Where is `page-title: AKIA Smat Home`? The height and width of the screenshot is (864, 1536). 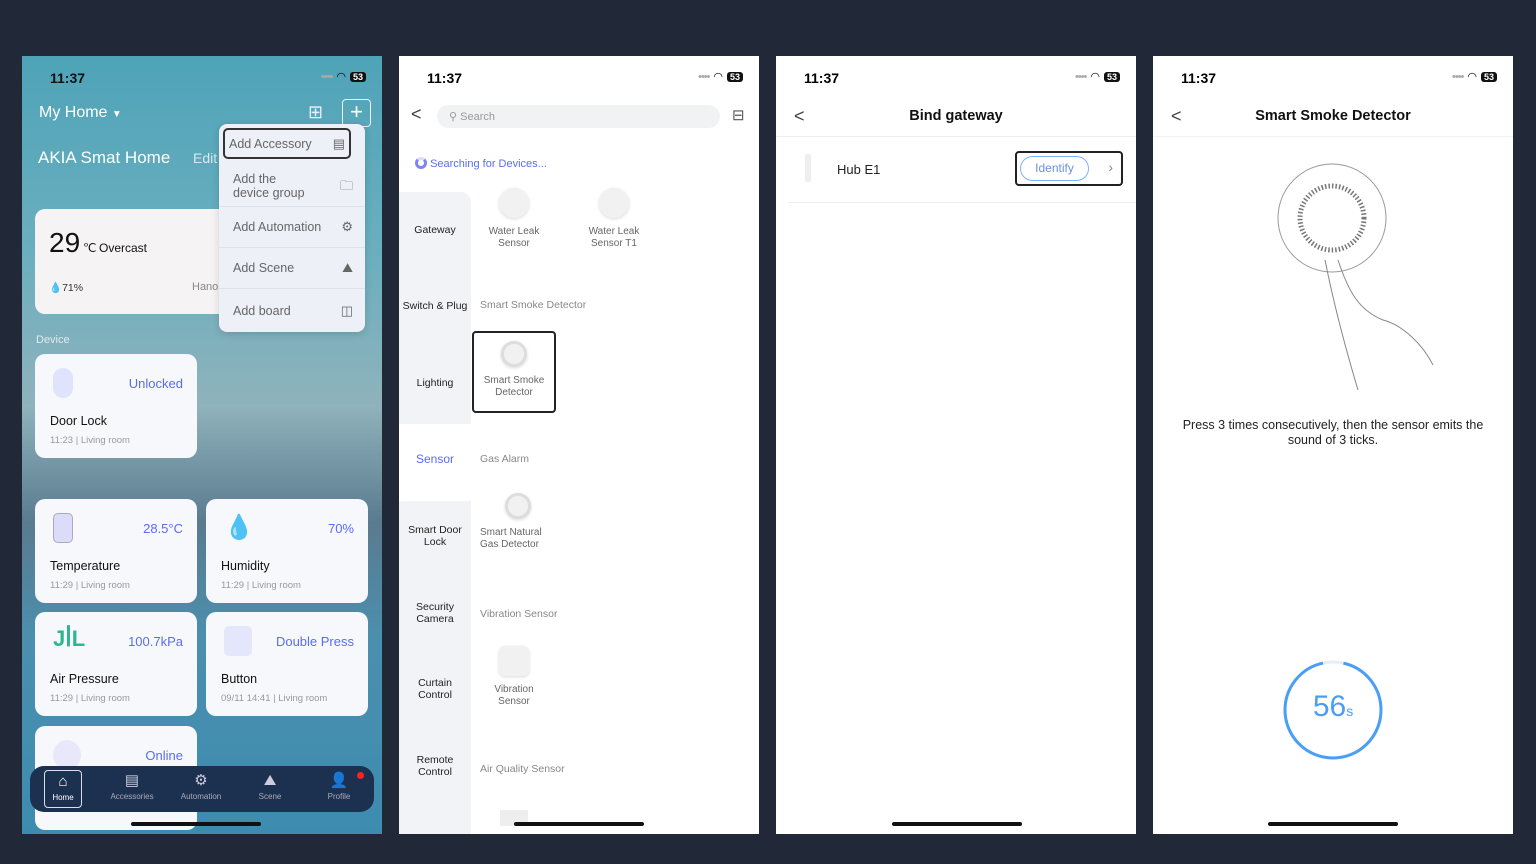 page-title: AKIA Smat Home is located at coordinates (104, 157).